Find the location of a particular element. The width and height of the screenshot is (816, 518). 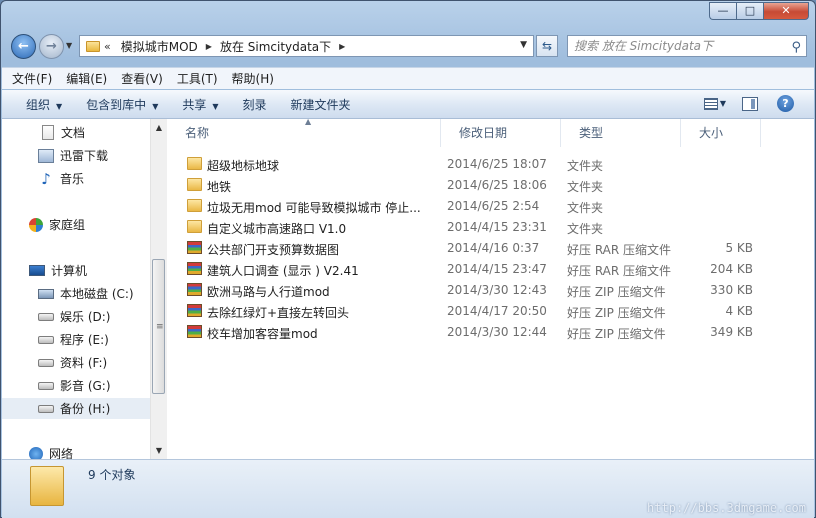

share-label: 共享 is located at coordinates (194, 104).